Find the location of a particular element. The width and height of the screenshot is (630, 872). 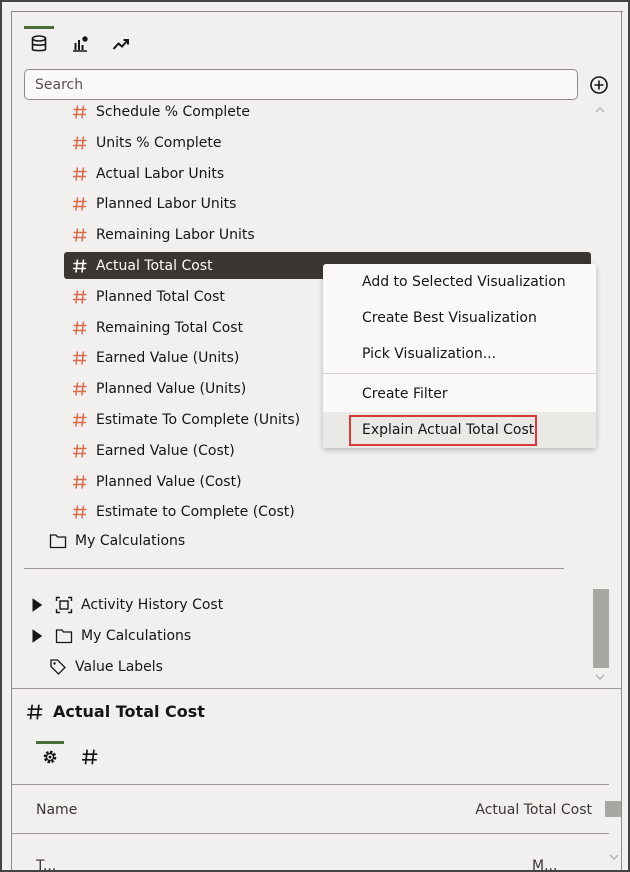

field-label: Earned Value (Cost) is located at coordinates (165, 450).